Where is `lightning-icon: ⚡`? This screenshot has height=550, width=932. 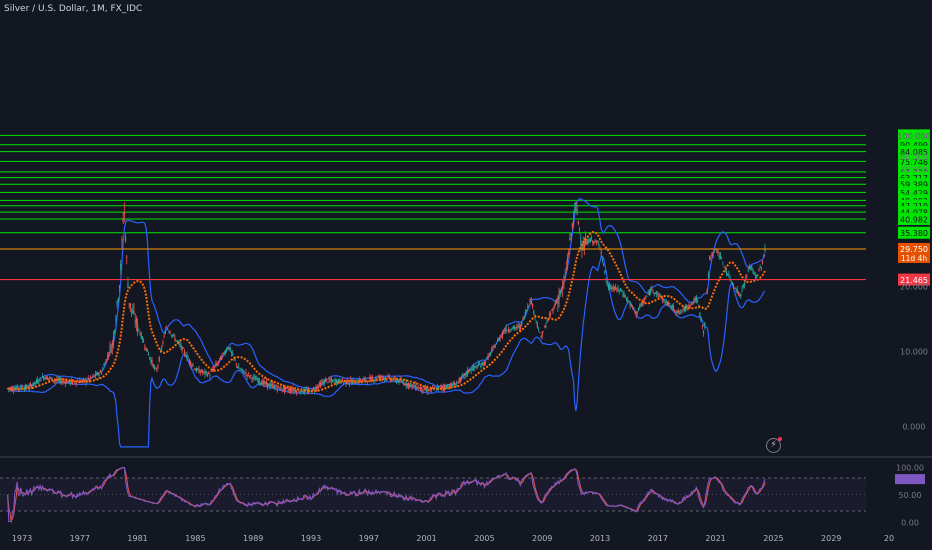
lightning-icon: ⚡ is located at coordinates (774, 445).